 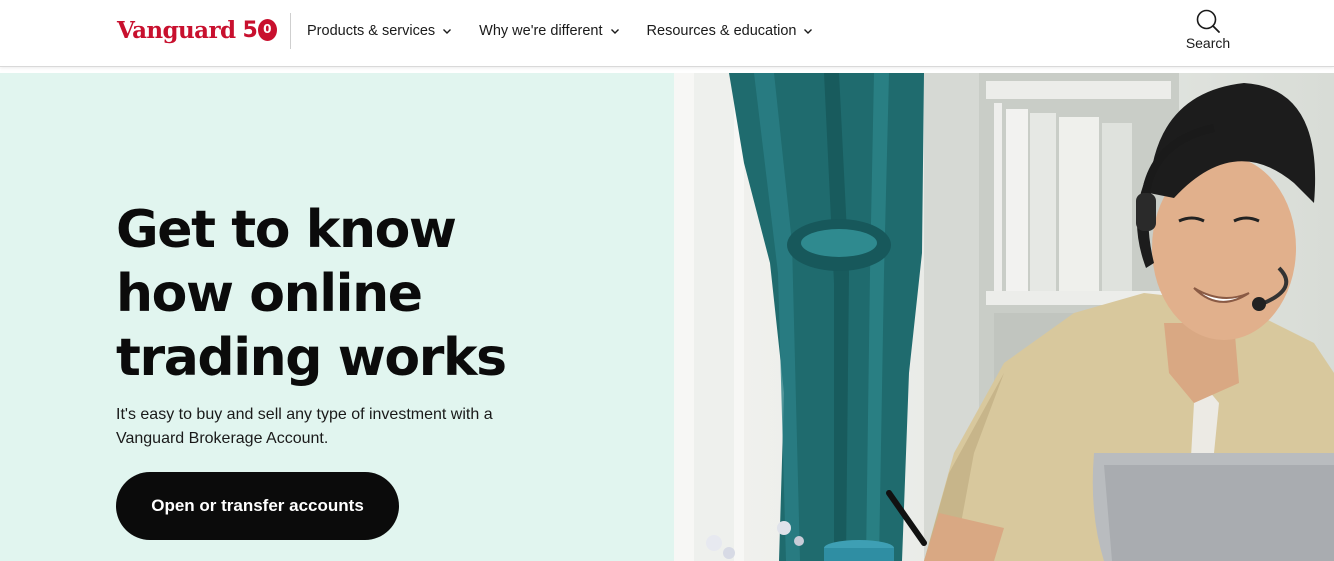 I want to click on logo-50-five: 5, so click(x=249, y=30).